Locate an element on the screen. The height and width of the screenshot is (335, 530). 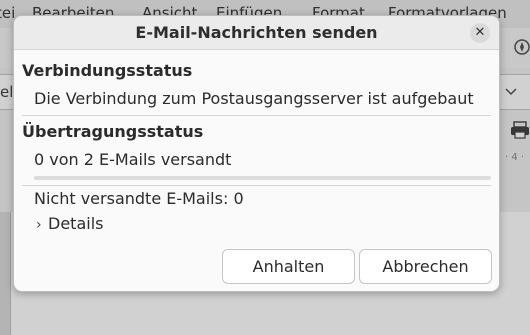
dialog-titlebar: E-Mail-Nachrichten senden ✕ is located at coordinates (256, 33).